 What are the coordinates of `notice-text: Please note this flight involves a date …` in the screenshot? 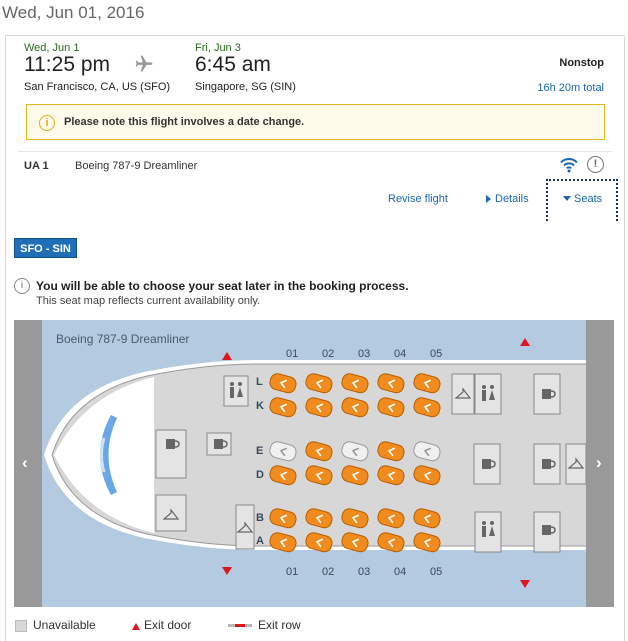 It's located at (184, 122).